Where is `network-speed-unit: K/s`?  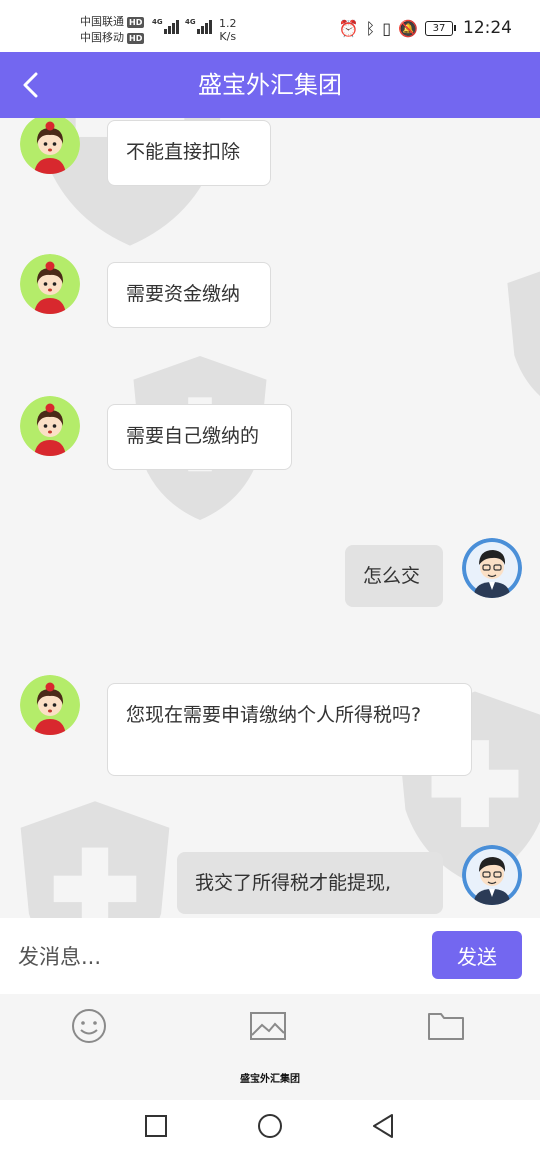 network-speed-unit: K/s is located at coordinates (228, 36).